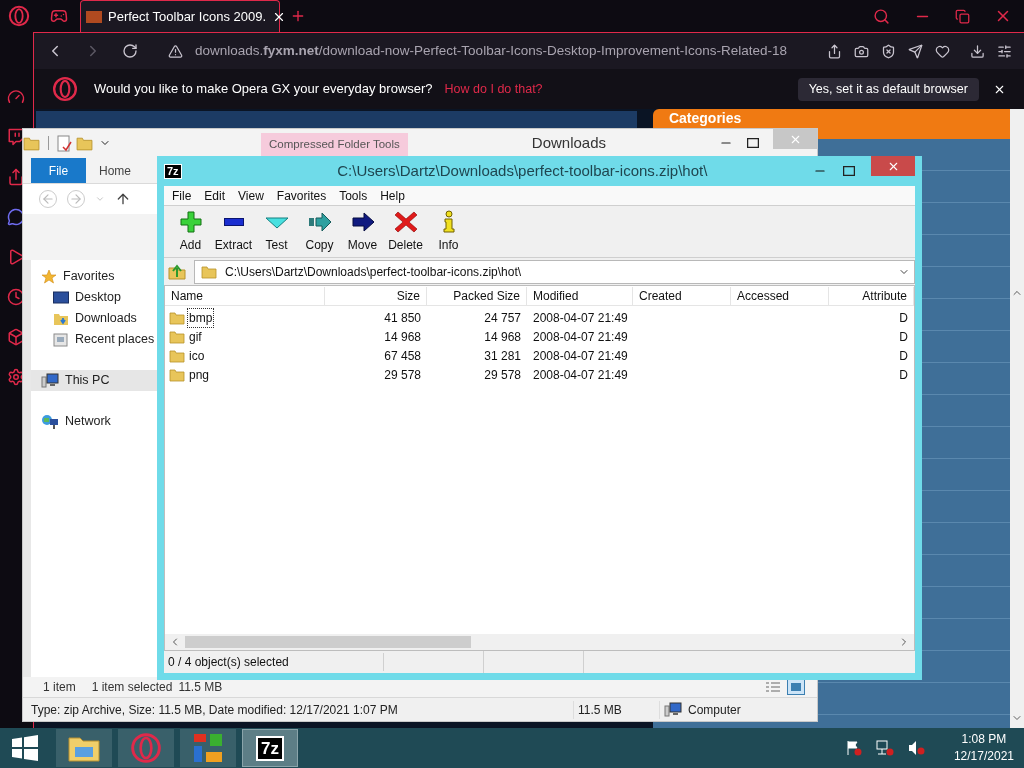  What do you see at coordinates (50, 421) in the screenshot?
I see `network-icon` at bounding box center [50, 421].